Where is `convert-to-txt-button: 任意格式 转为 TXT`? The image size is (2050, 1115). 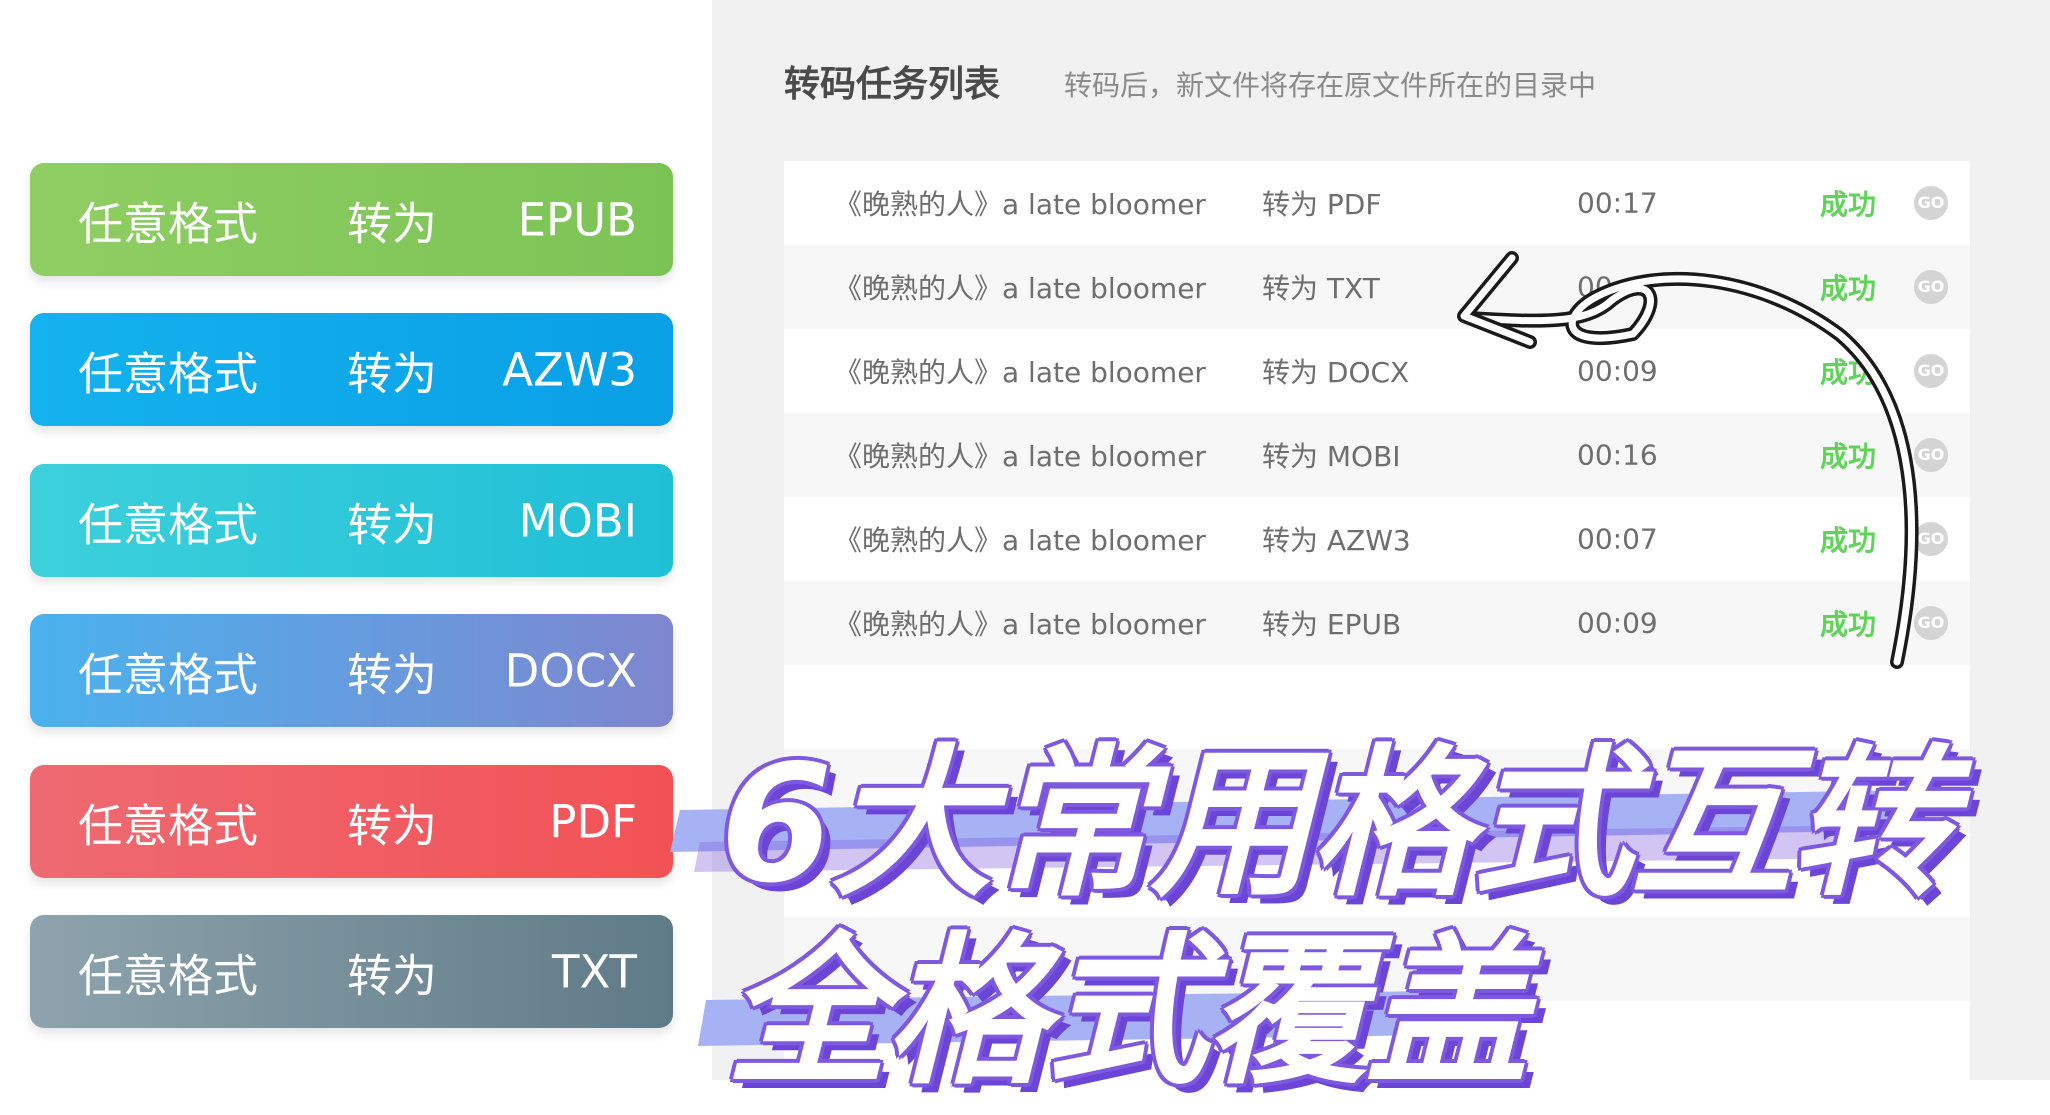
convert-to-txt-button: 任意格式 转为 TXT is located at coordinates (351, 971).